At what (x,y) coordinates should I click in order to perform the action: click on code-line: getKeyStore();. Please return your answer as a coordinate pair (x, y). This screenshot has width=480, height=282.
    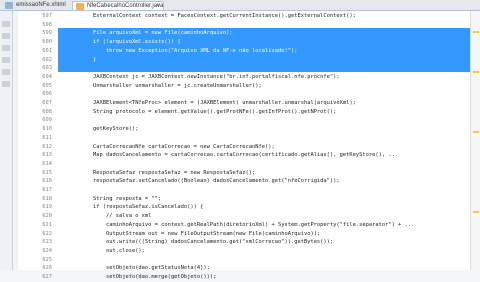
    Looking at the image, I should click on (115, 129).